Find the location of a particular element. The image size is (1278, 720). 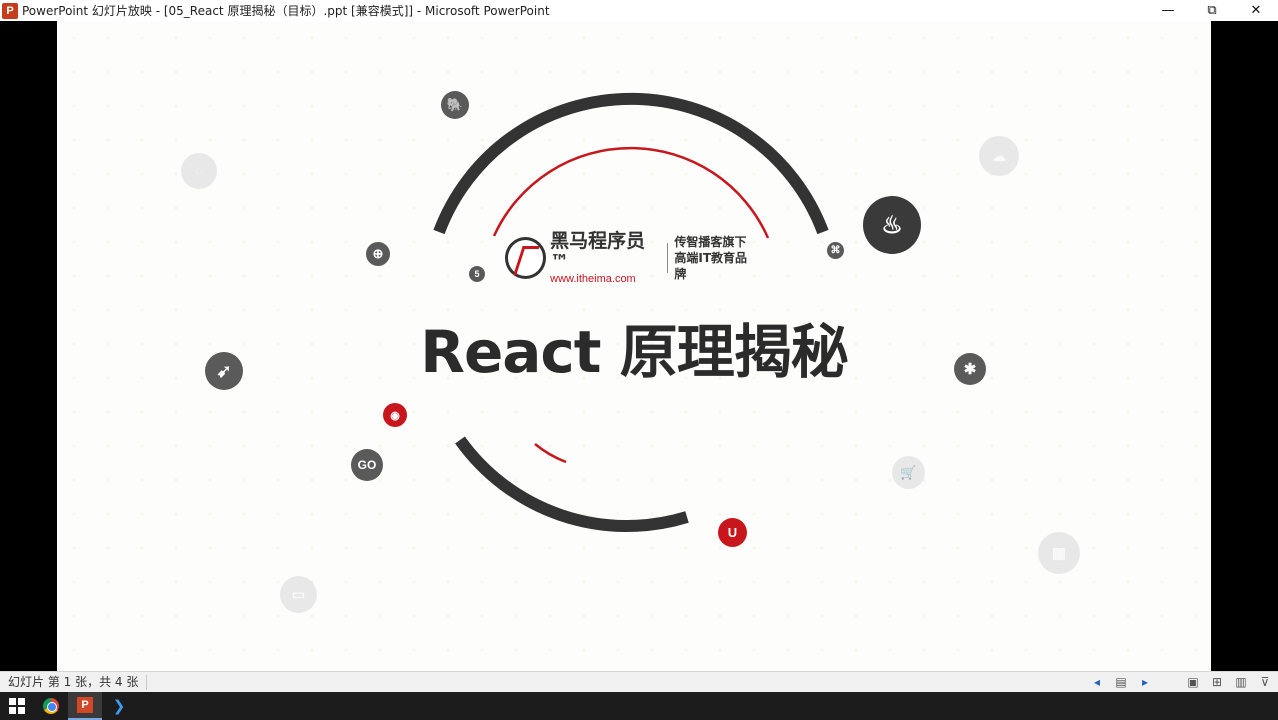

logo-divider is located at coordinates (668, 258).